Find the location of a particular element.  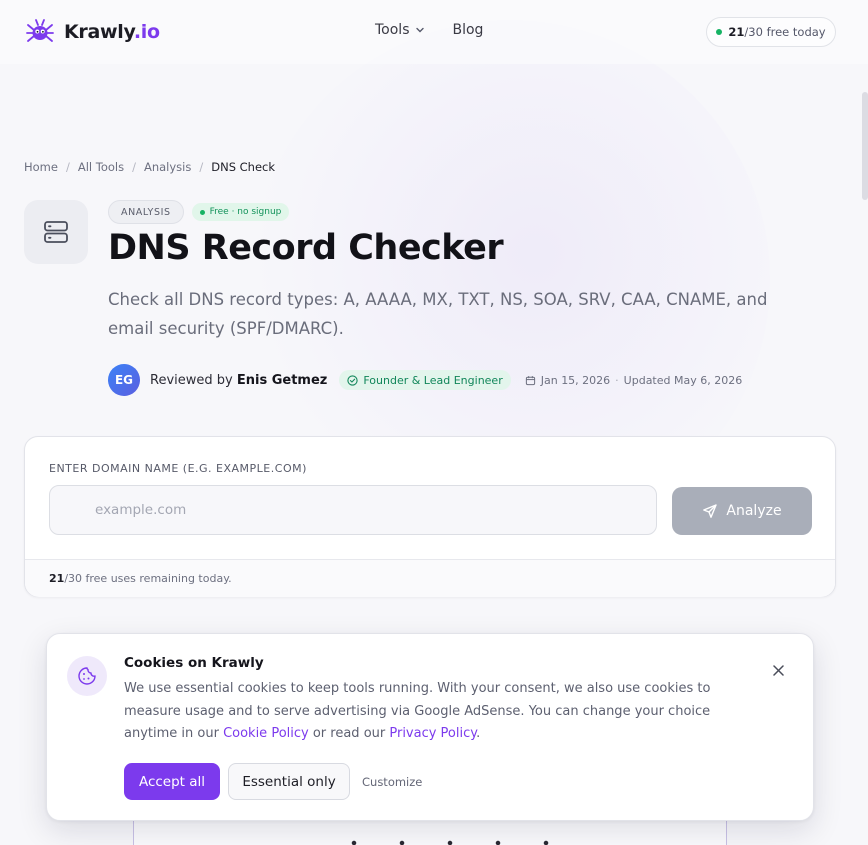

privacy-policy-link: Privacy Policy is located at coordinates (432, 733).